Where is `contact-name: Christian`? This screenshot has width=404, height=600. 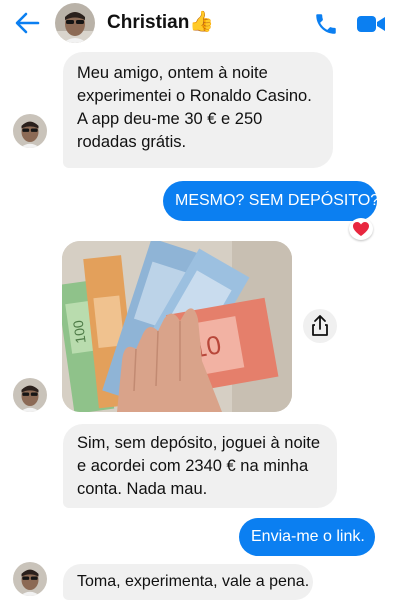 contact-name: Christian is located at coordinates (148, 23).